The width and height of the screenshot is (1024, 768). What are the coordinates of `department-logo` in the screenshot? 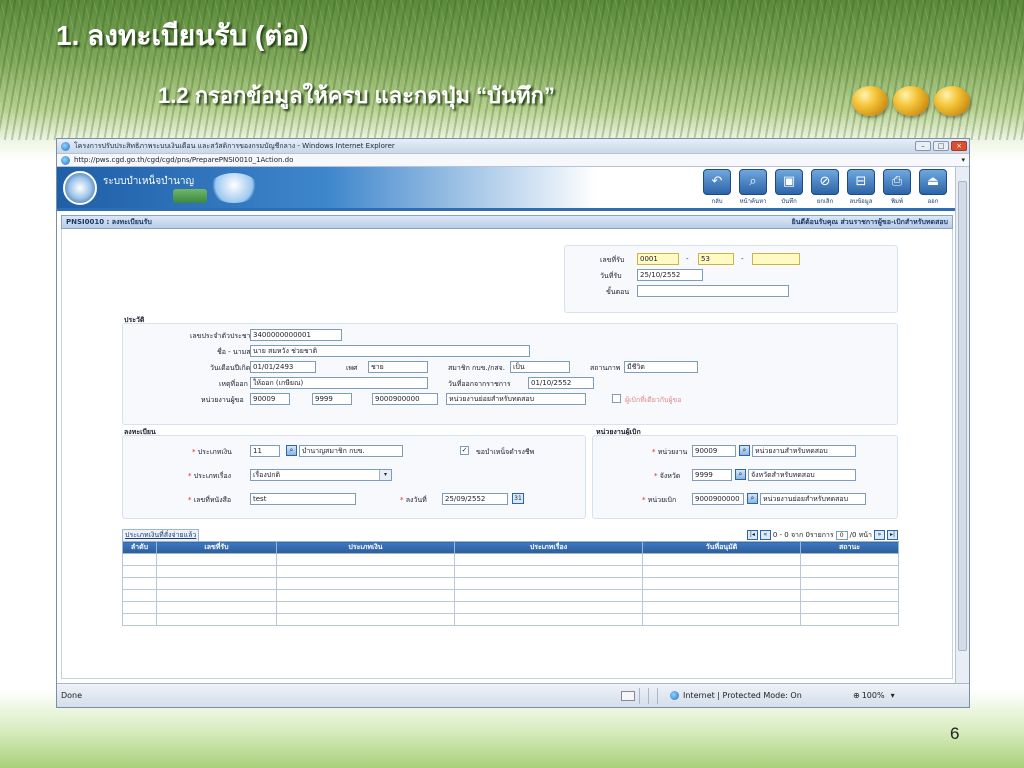 It's located at (80, 188).